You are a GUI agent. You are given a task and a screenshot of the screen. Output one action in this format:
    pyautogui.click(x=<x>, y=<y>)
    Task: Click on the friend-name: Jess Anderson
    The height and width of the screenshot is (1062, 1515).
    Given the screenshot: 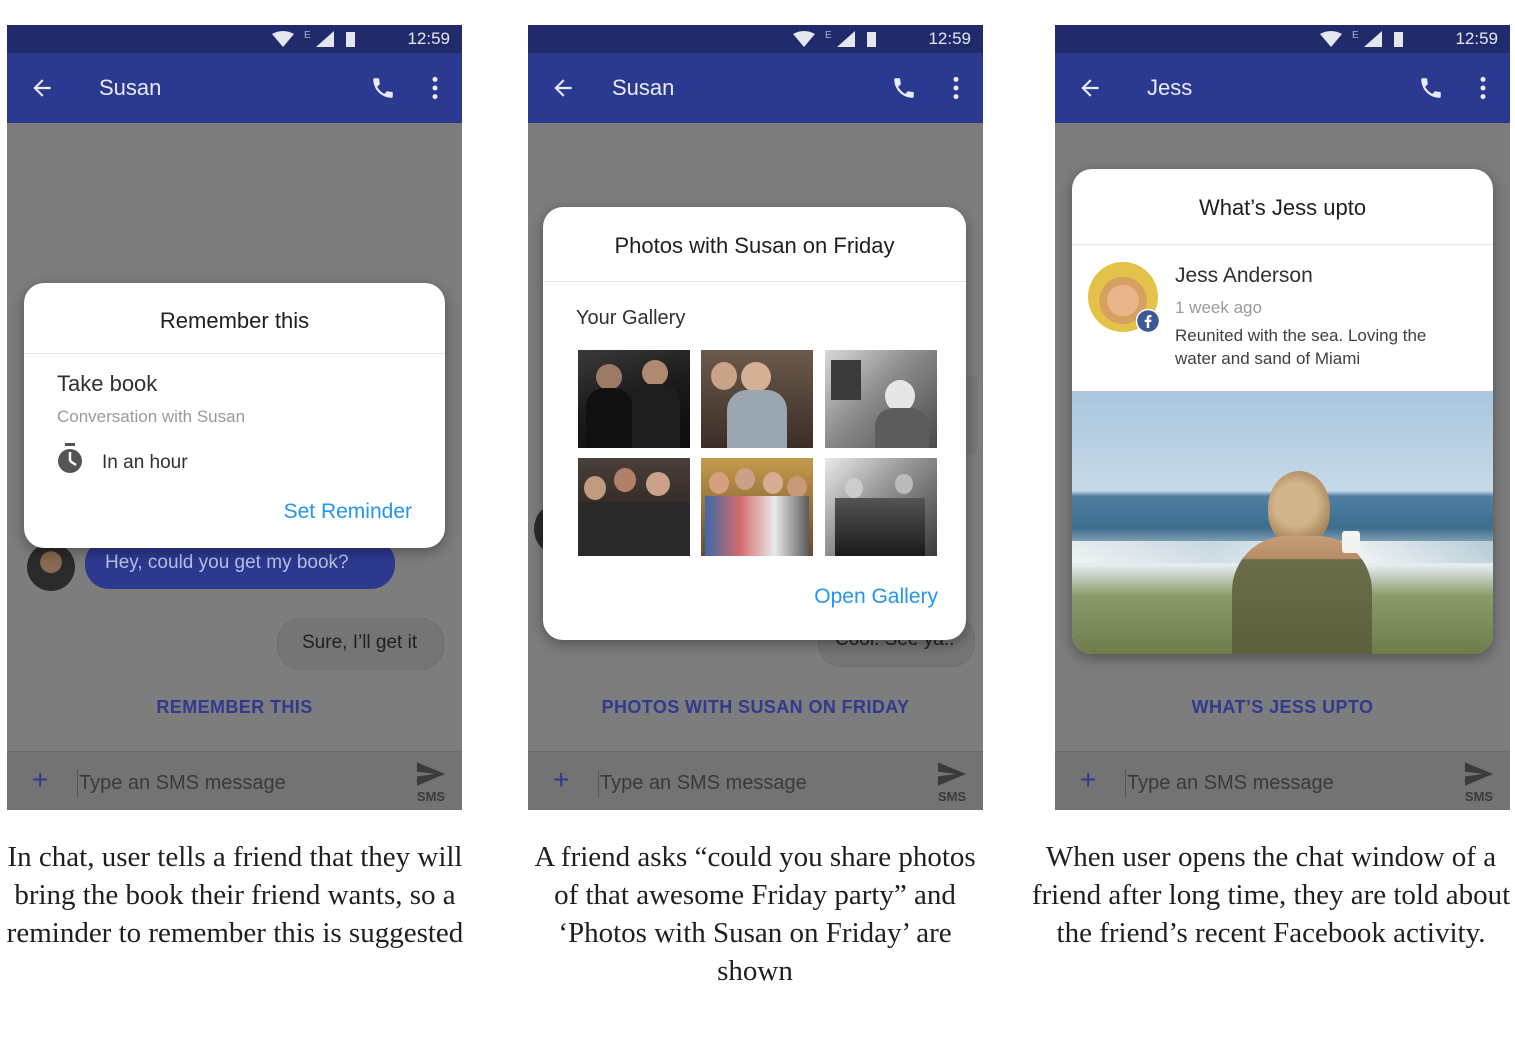 What is the action you would take?
    pyautogui.click(x=1244, y=276)
    